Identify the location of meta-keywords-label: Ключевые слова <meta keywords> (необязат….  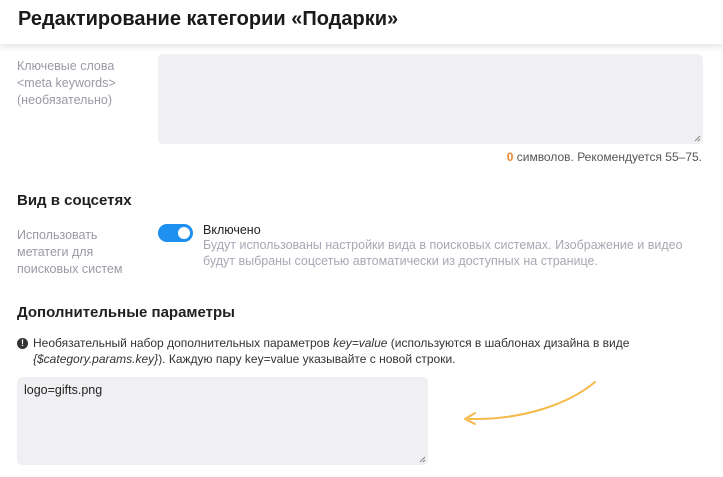
(66, 83).